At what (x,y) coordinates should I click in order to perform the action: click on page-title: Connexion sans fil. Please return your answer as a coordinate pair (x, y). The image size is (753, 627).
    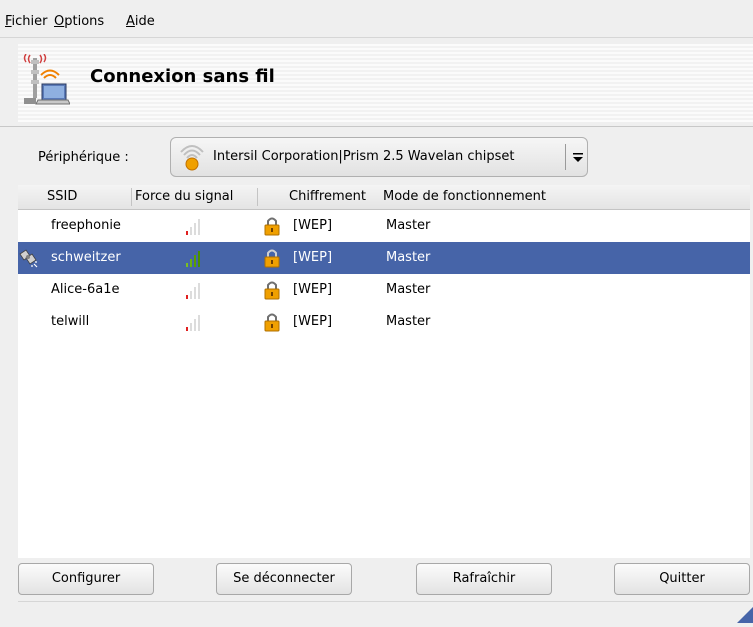
    Looking at the image, I should click on (182, 76).